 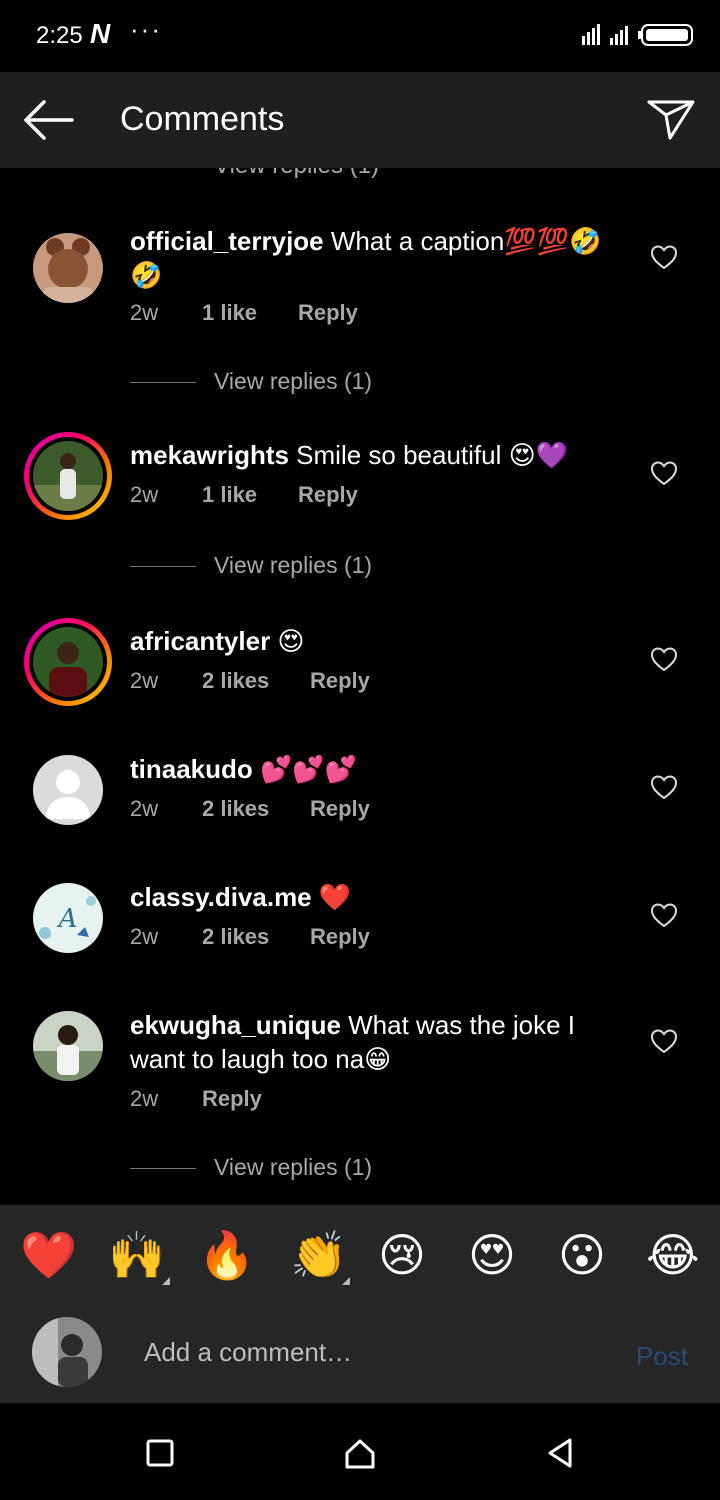 I want to click on reaction-surprised: 😮, so click(x=582, y=1255).